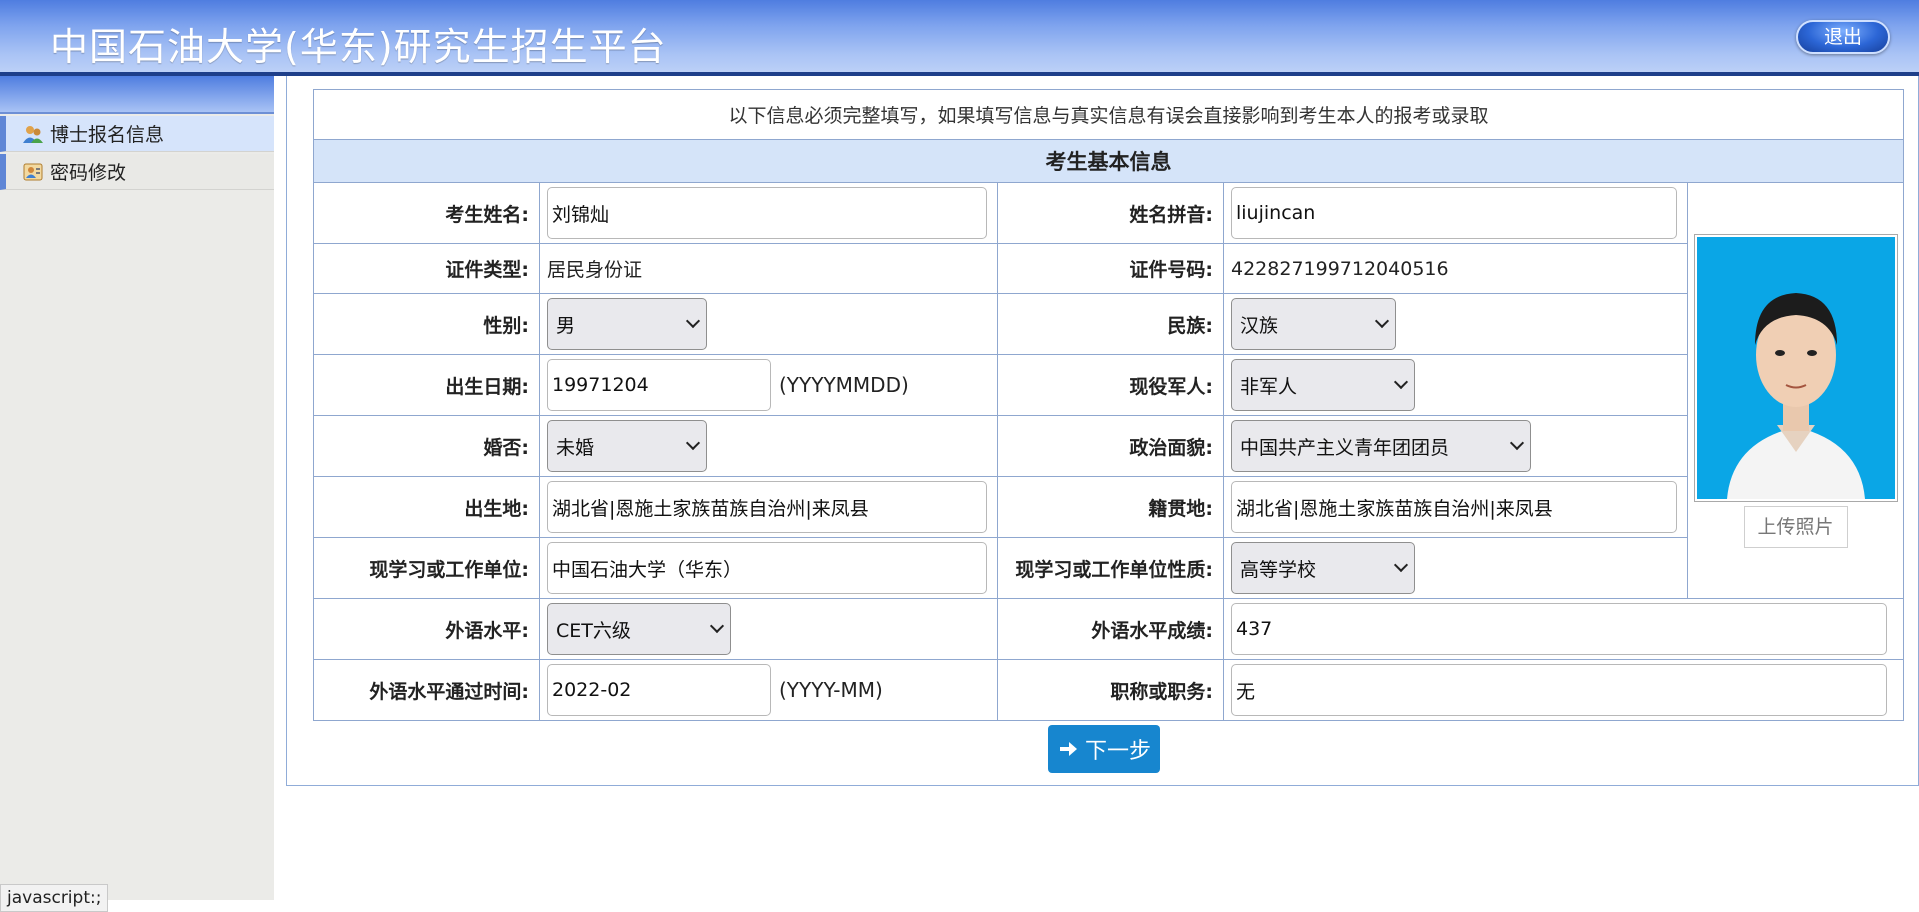 The image size is (1919, 912). What do you see at coordinates (831, 690) in the screenshot?
I see `foreign-pass-time-format-hint: (YYYY-MM)` at bounding box center [831, 690].